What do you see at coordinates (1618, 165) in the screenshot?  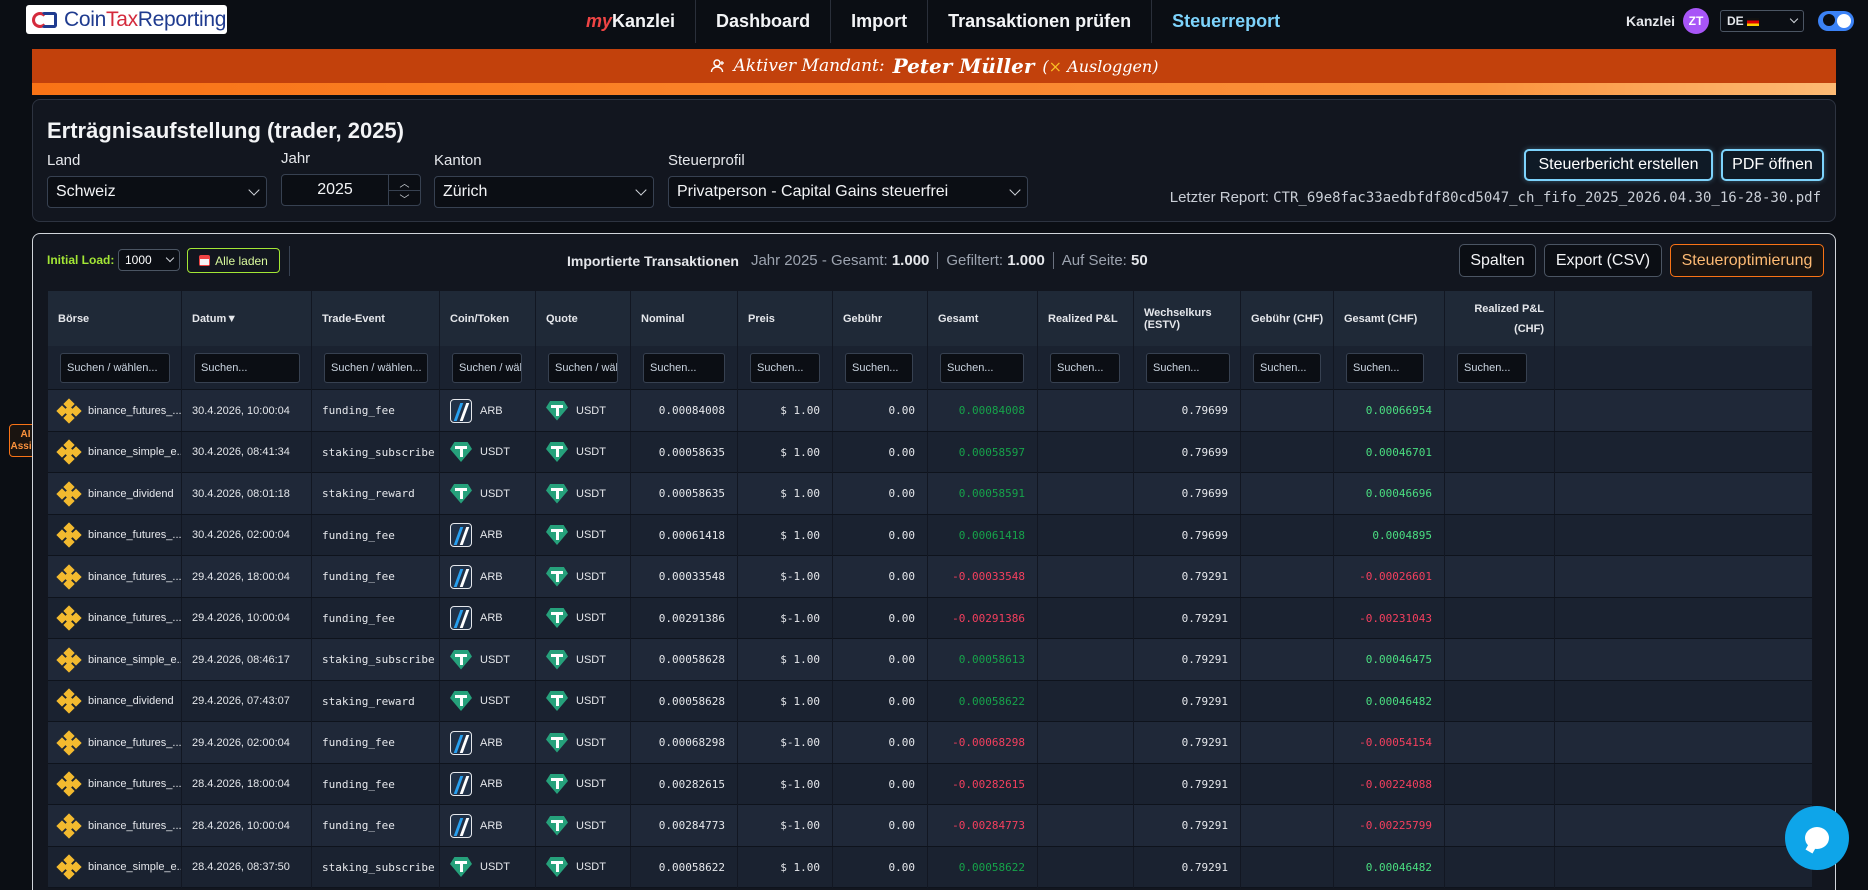 I see `create-report-button: Steuerbericht erstellen` at bounding box center [1618, 165].